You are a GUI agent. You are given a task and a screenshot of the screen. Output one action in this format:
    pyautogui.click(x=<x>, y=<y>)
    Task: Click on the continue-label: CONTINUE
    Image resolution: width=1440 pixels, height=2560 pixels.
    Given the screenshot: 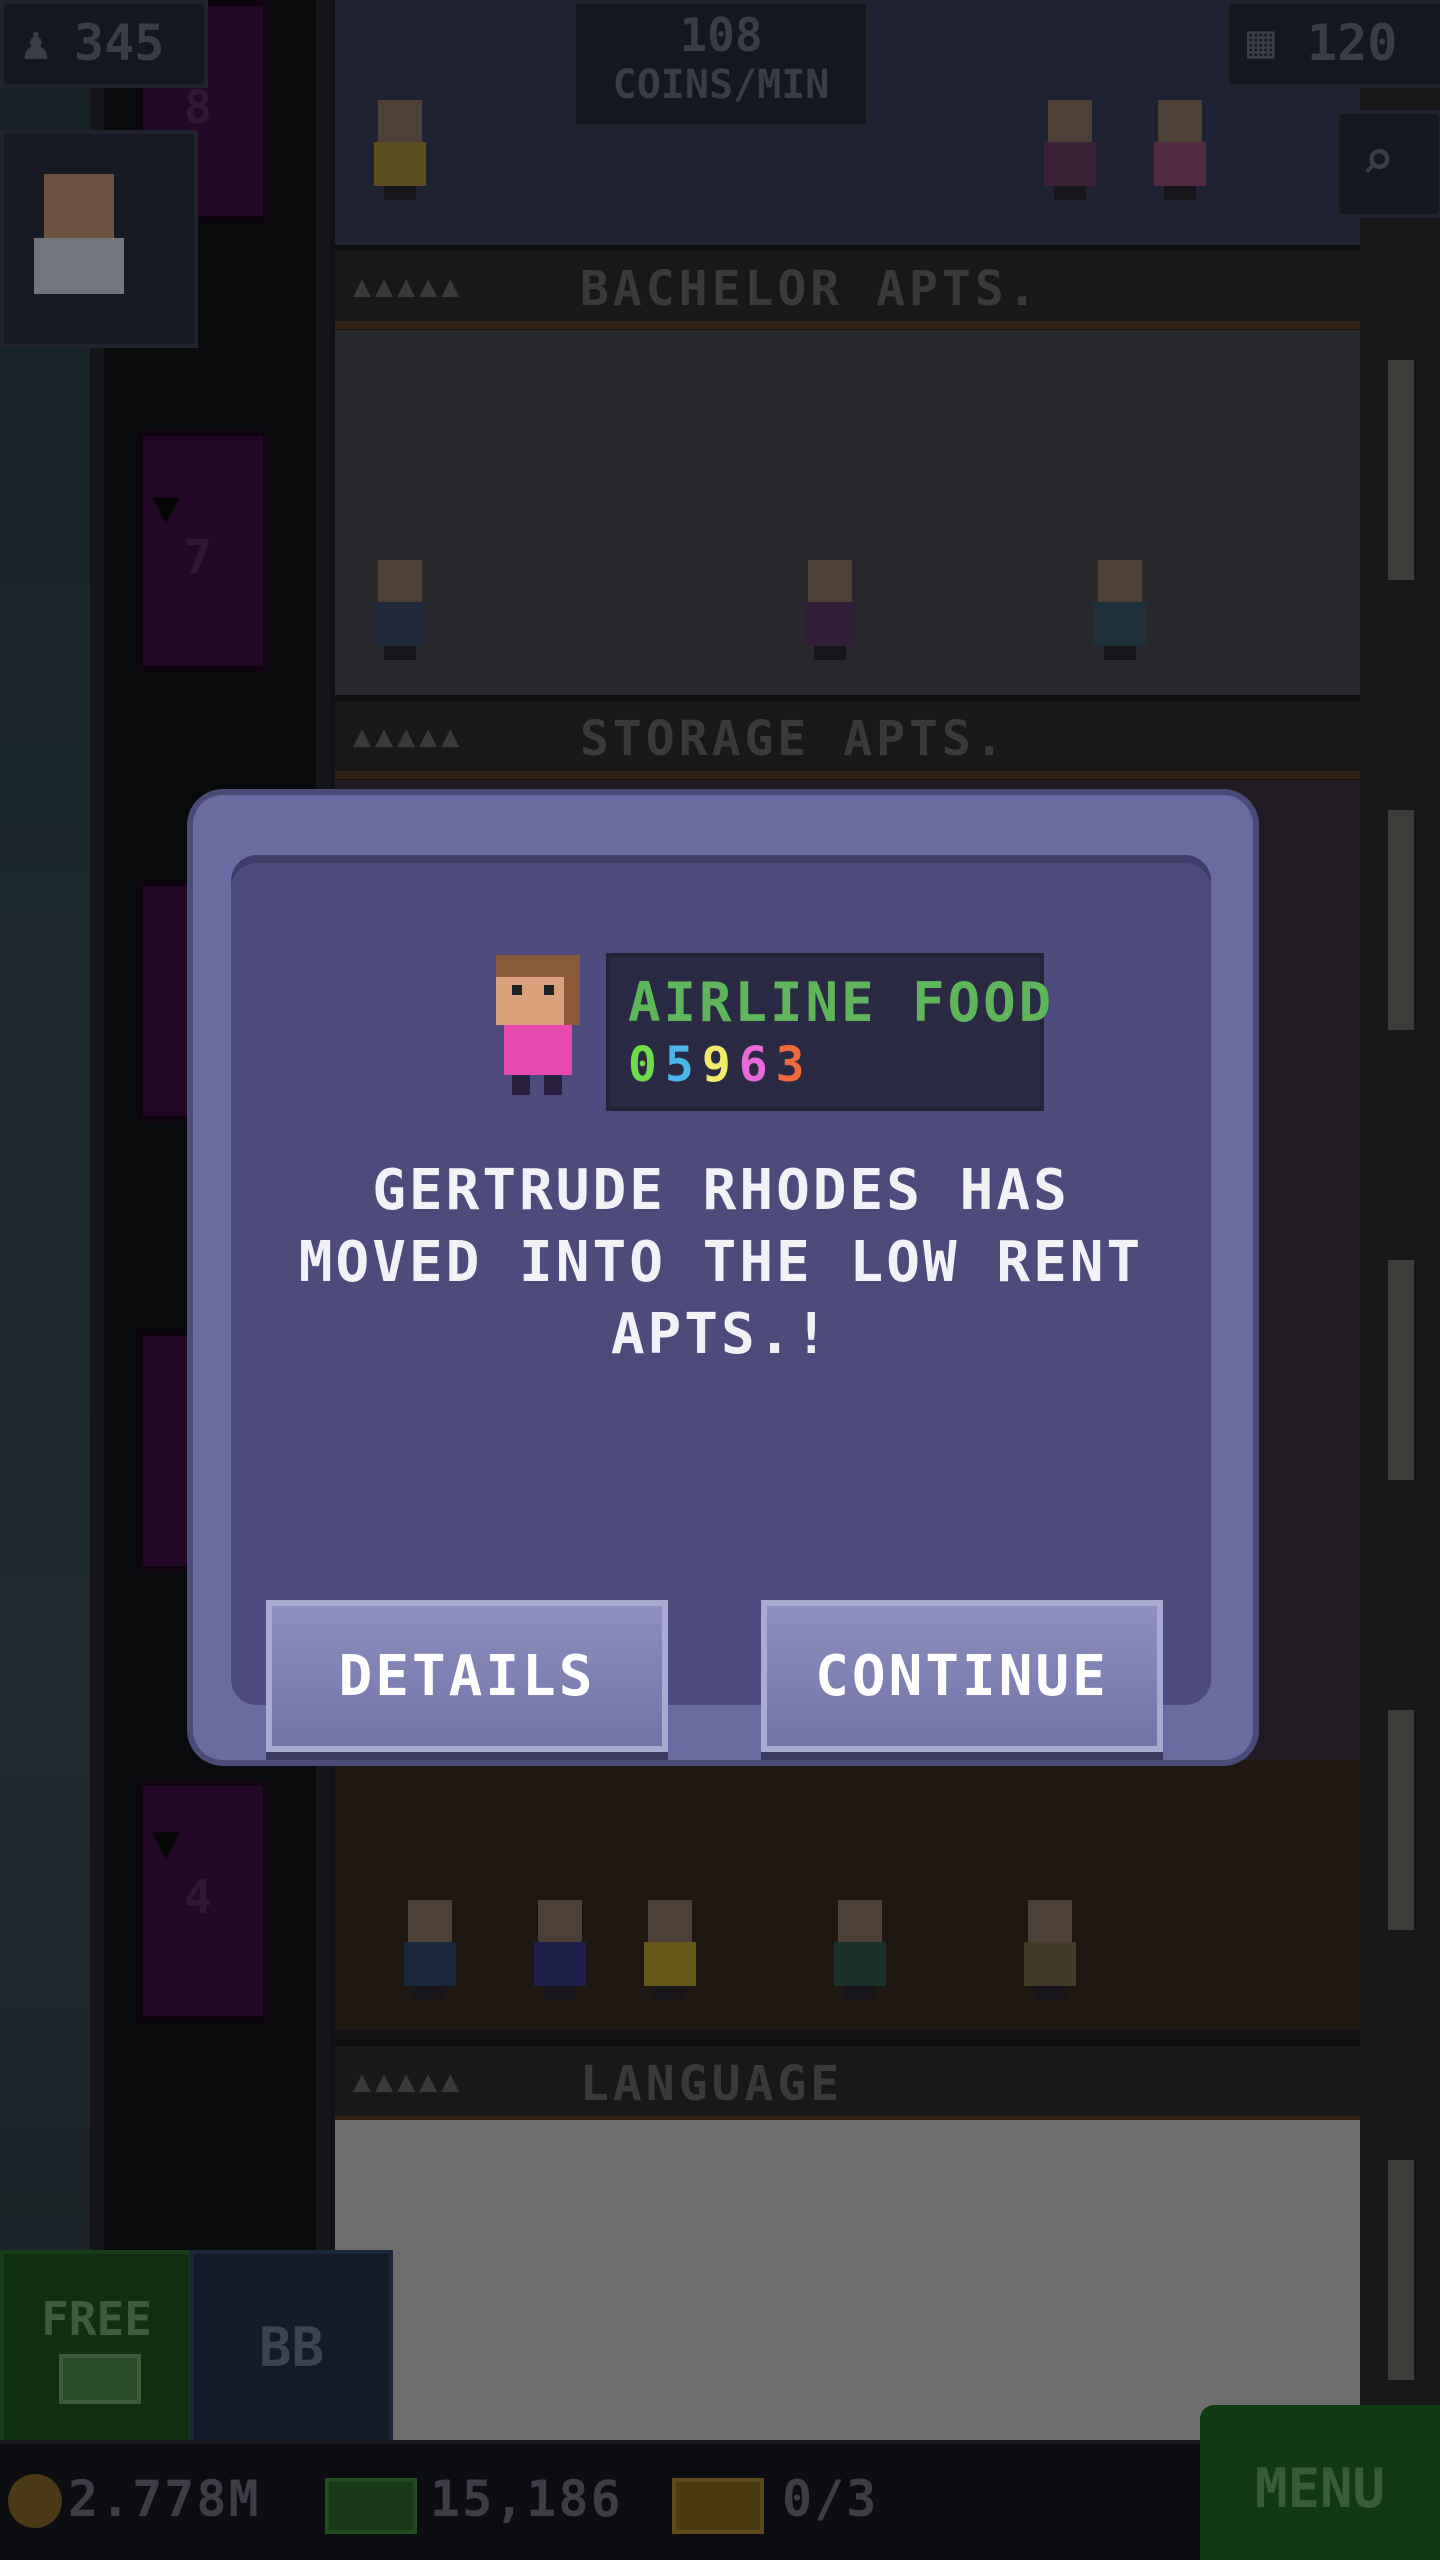 What is the action you would take?
    pyautogui.click(x=962, y=1676)
    